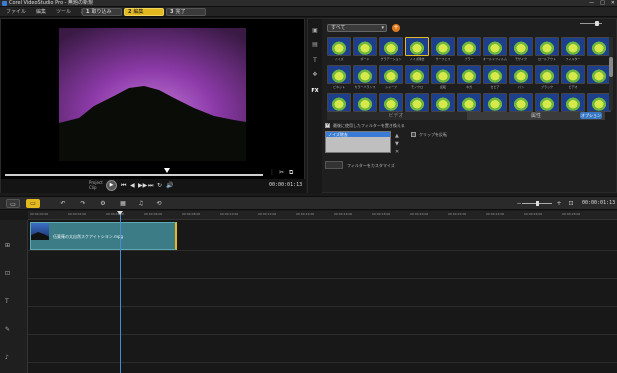  I want to click on video-track-icon: ⊞, so click(7, 245).